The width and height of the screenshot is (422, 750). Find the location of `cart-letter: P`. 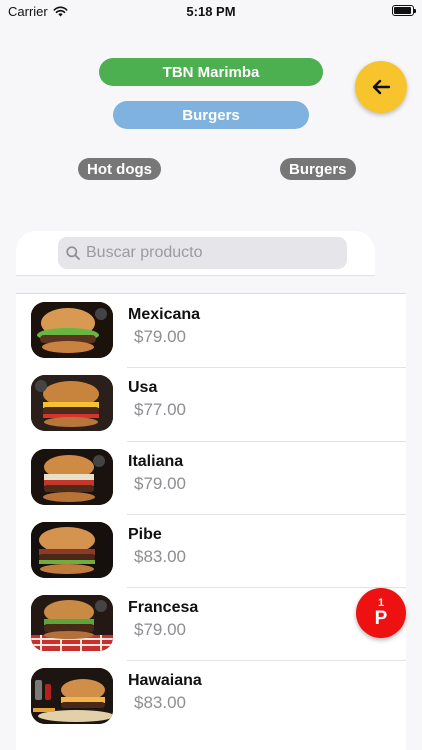

cart-letter: P is located at coordinates (381, 618).